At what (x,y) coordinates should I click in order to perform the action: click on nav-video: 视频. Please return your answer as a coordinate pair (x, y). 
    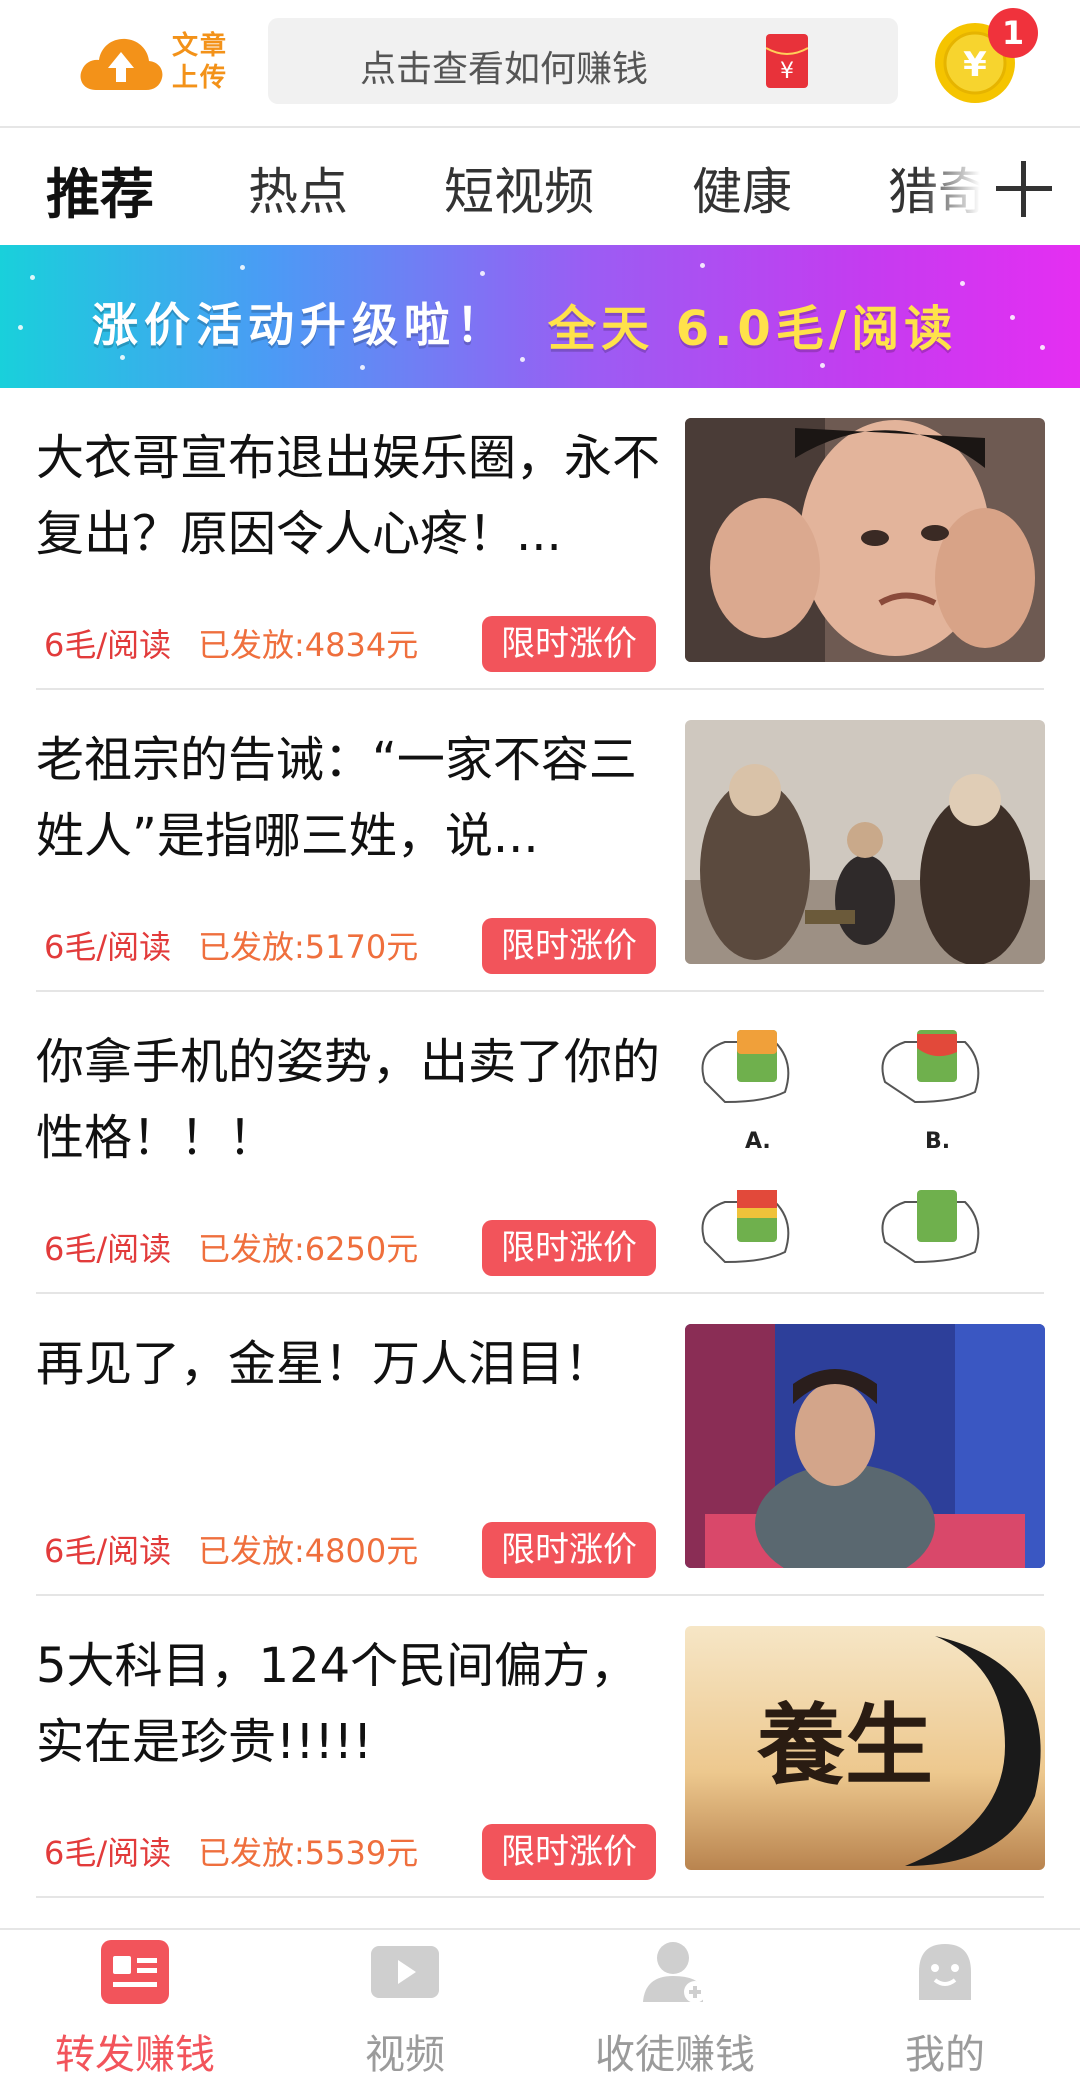
    Looking at the image, I should click on (405, 2008).